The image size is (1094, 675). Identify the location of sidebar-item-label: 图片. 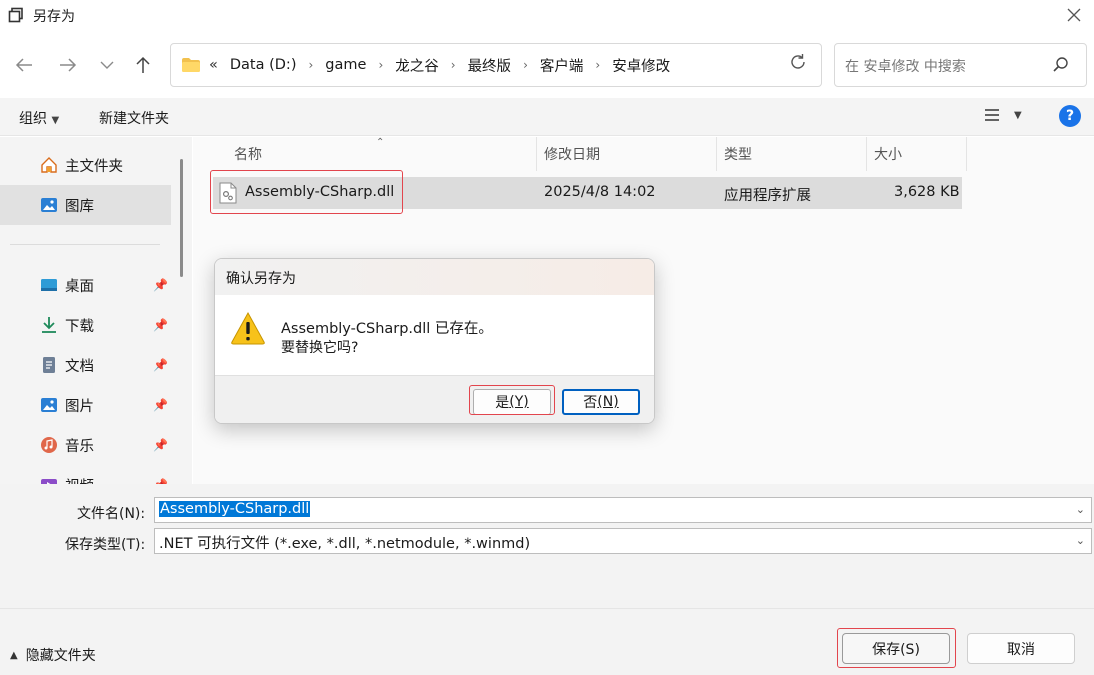
(79, 406).